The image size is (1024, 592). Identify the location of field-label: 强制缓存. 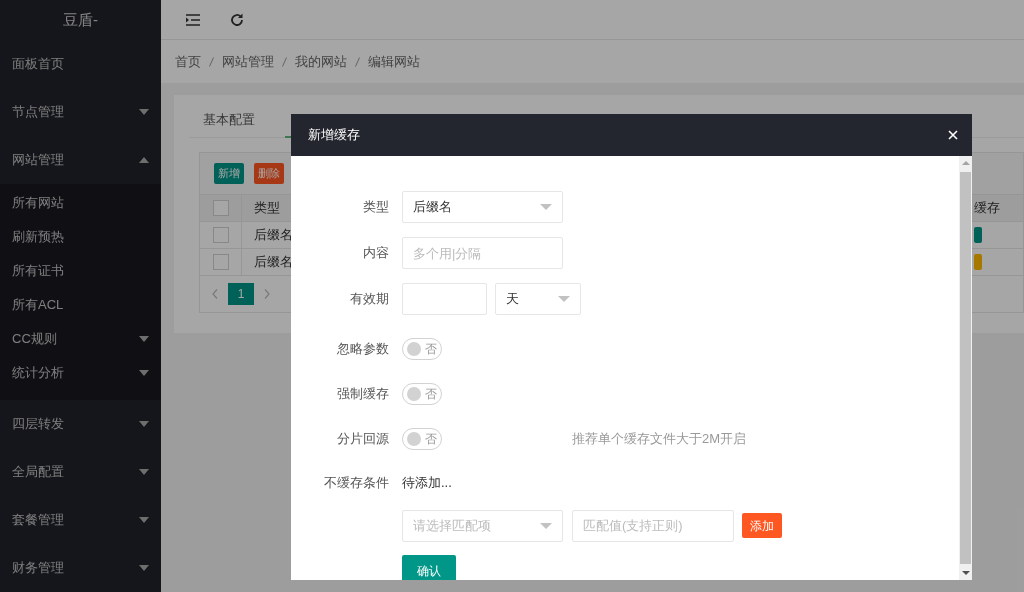
(363, 394).